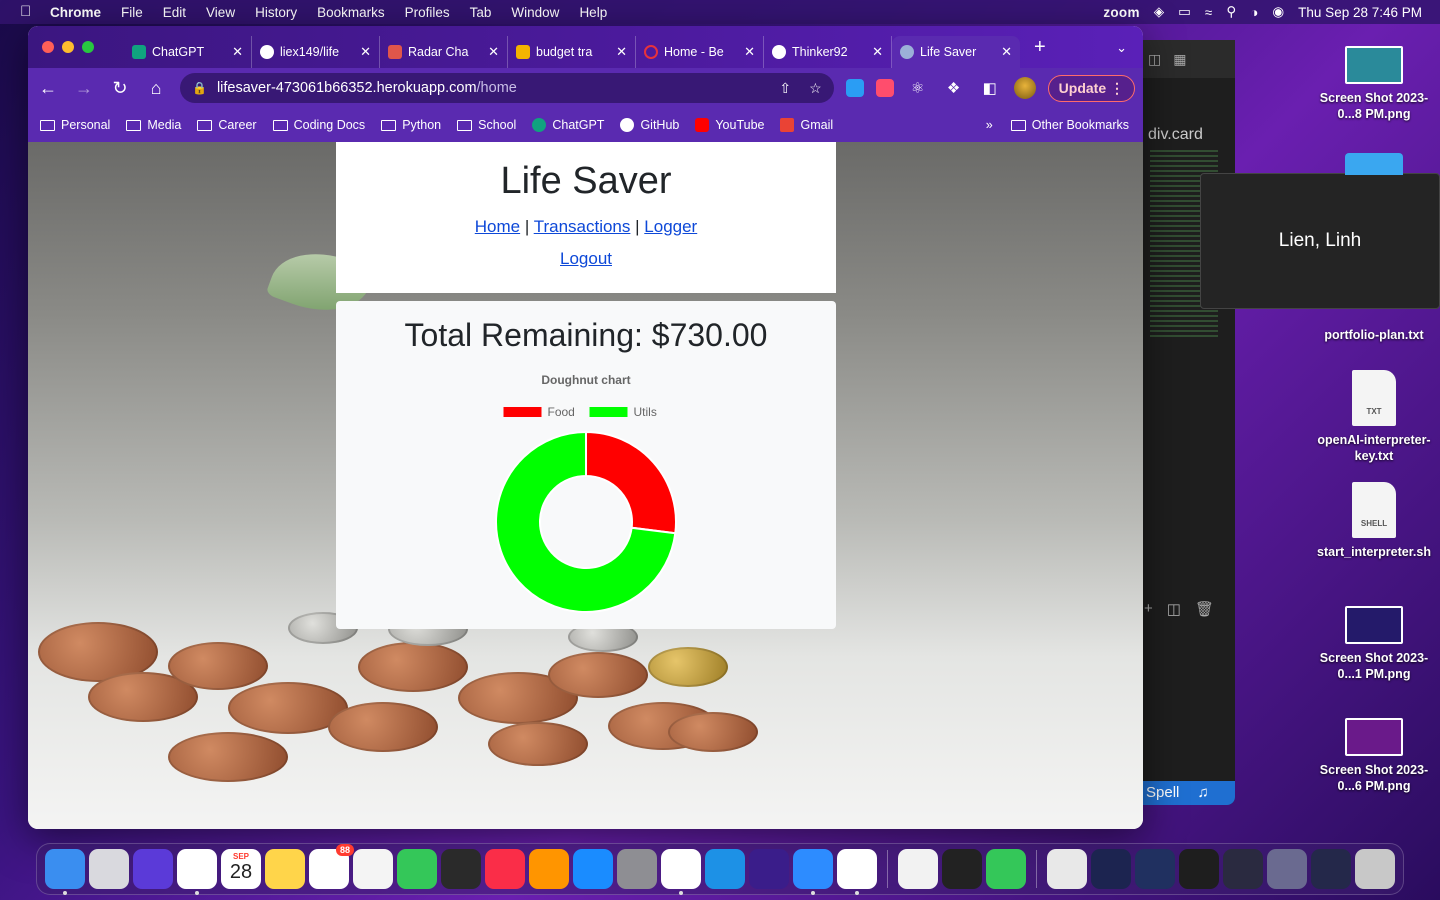 The image size is (1440, 900). Describe the element at coordinates (637, 869) in the screenshot. I see `dock-system-settings-icon` at that location.